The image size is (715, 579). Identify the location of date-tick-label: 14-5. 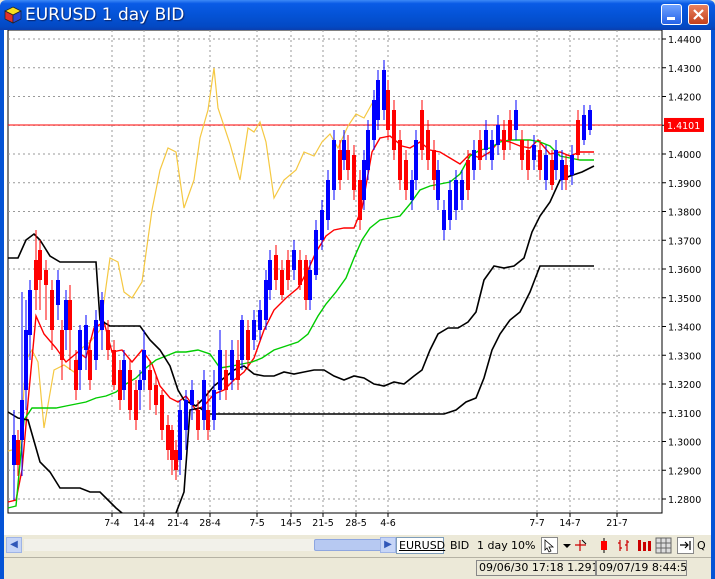
(291, 523).